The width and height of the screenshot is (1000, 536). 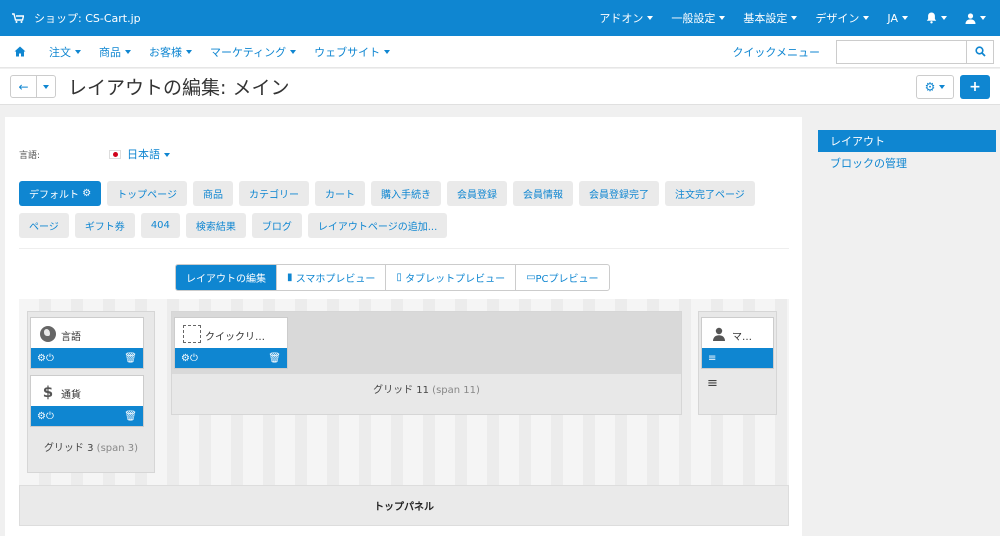 What do you see at coordinates (104, 225) in the screenshot?
I see `tab-gift-certificate: ギフト券` at bounding box center [104, 225].